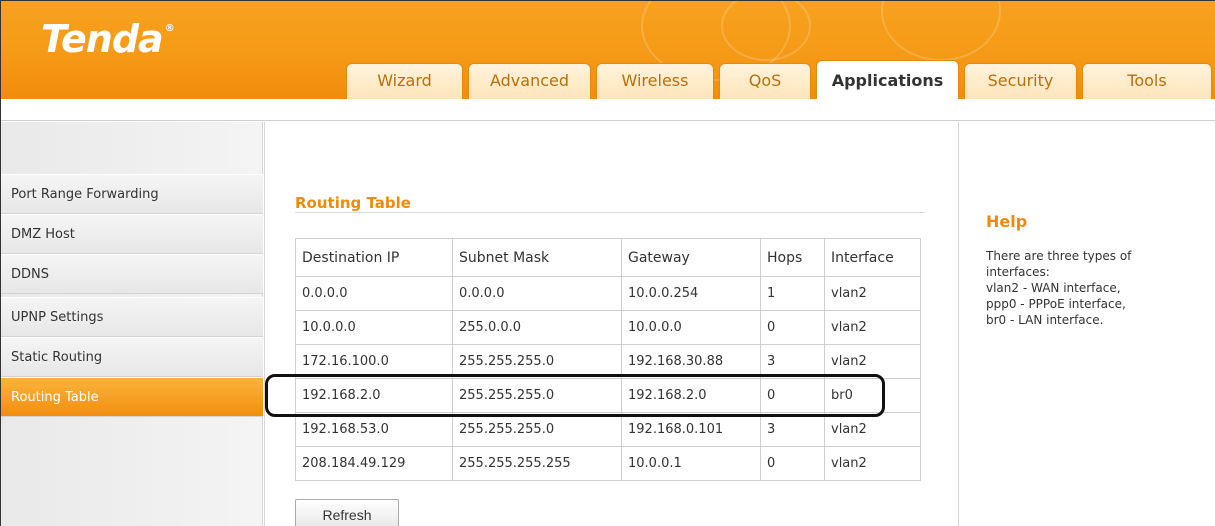 The image size is (1215, 526). Describe the element at coordinates (691, 257) in the screenshot. I see `column-header-gateway: Gateway` at that location.